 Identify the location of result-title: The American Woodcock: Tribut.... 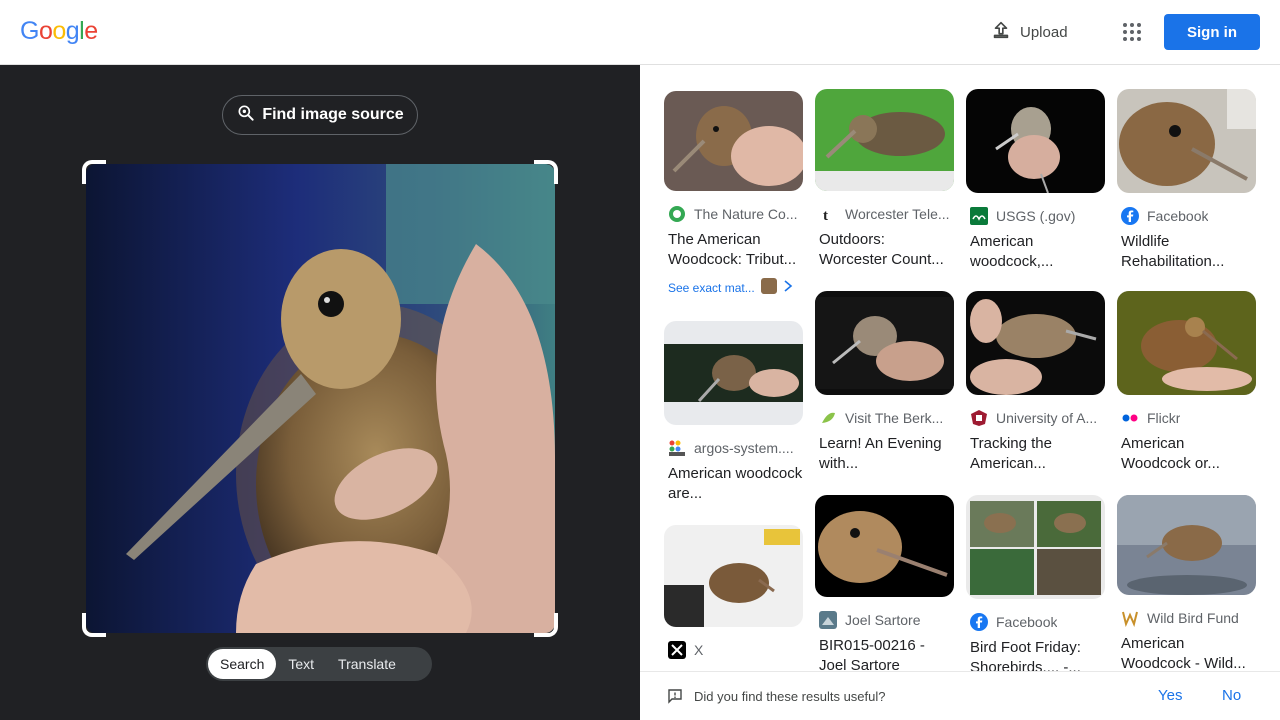
(734, 250).